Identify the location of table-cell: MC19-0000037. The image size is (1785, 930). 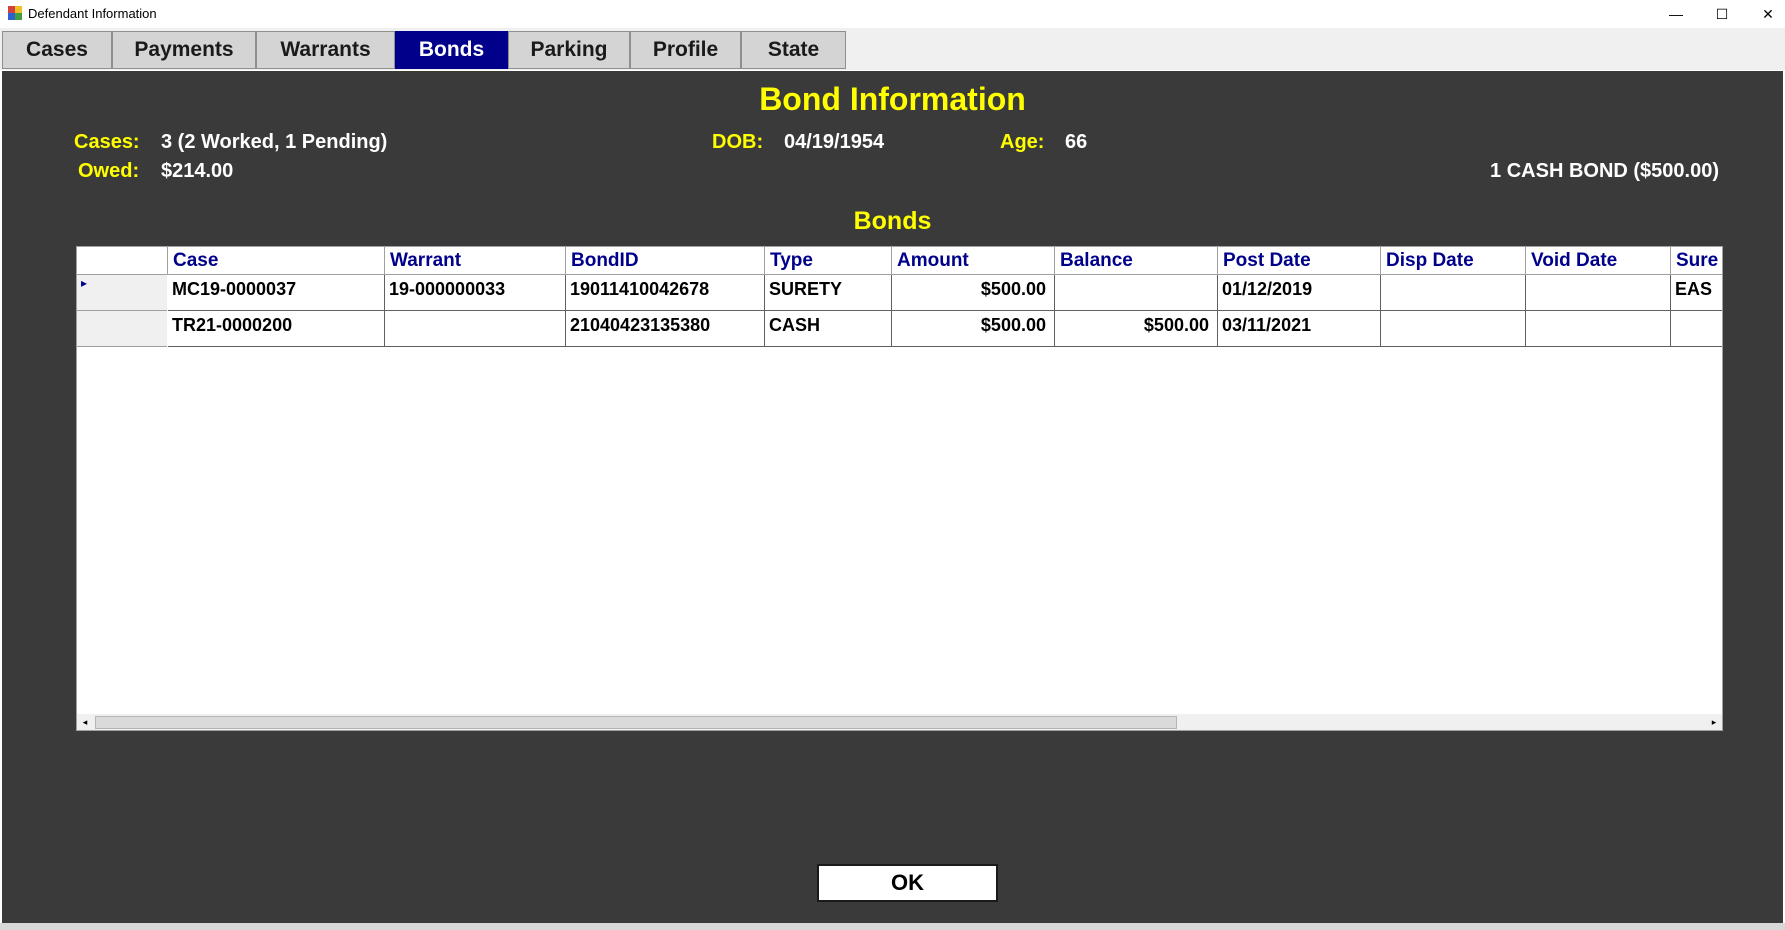
(276, 293).